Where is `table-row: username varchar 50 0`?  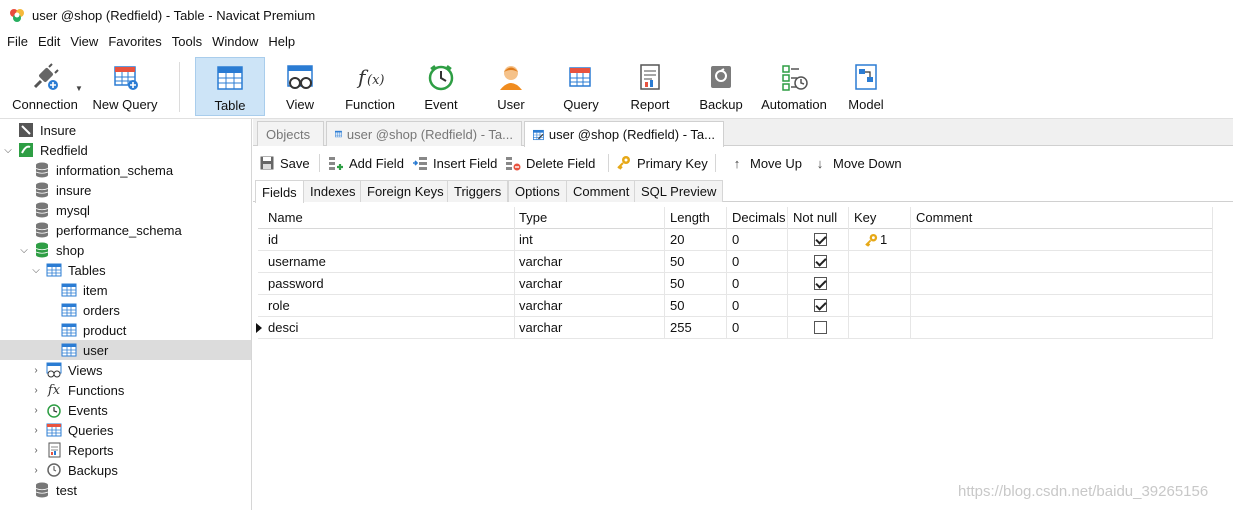
table-row: username varchar 50 0 is located at coordinates (735, 262).